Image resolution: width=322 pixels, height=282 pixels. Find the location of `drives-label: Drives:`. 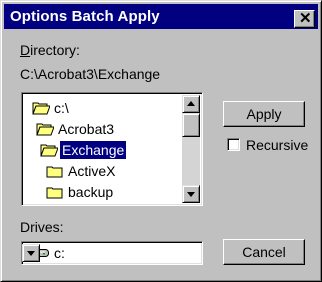

drives-label: Drives: is located at coordinates (42, 227).